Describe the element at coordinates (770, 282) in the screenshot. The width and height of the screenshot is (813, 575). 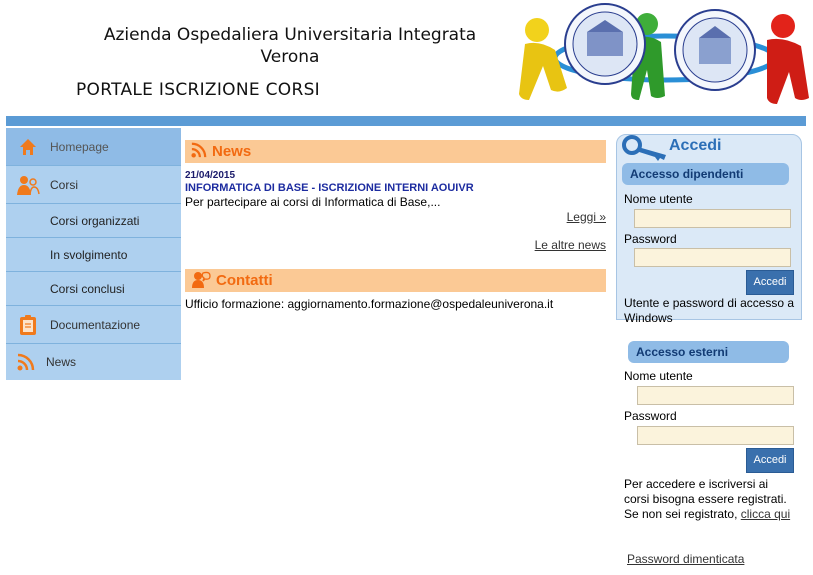
I see `employee-login-button: Accedi` at that location.